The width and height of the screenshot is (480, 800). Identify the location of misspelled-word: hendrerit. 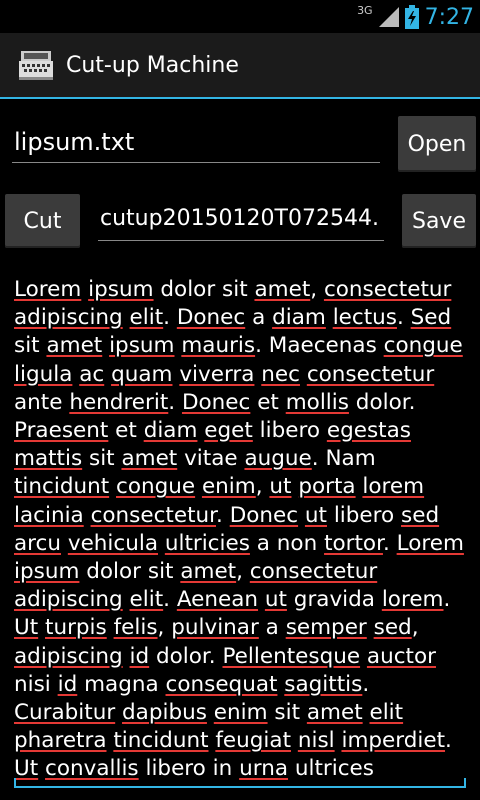
(118, 402).